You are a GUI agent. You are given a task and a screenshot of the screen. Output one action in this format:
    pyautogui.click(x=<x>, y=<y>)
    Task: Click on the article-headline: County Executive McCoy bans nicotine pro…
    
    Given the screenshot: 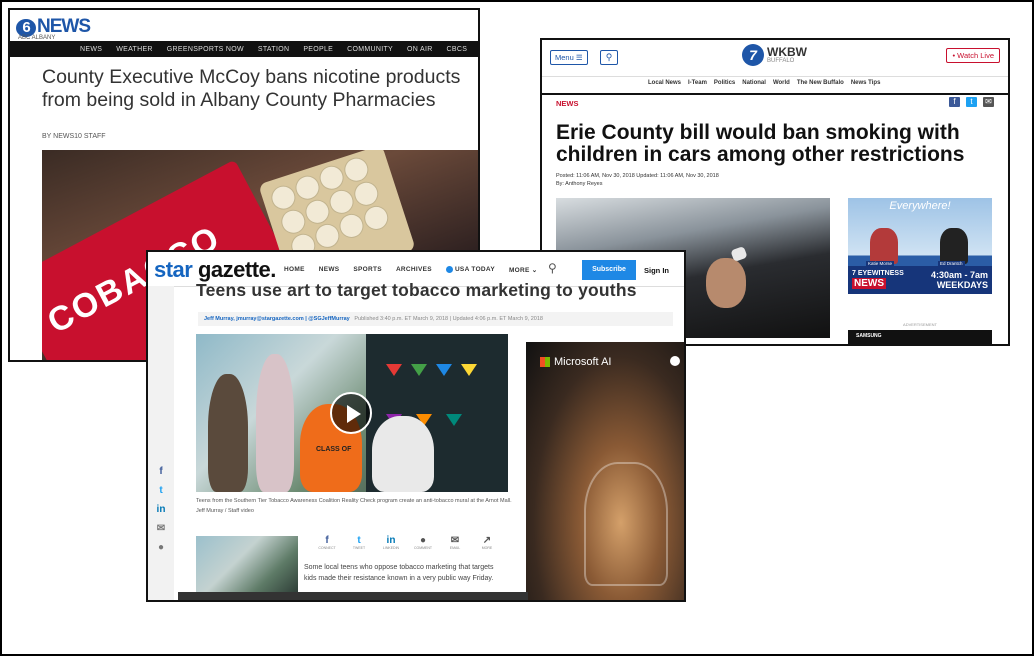 What is the action you would take?
    pyautogui.click(x=251, y=88)
    